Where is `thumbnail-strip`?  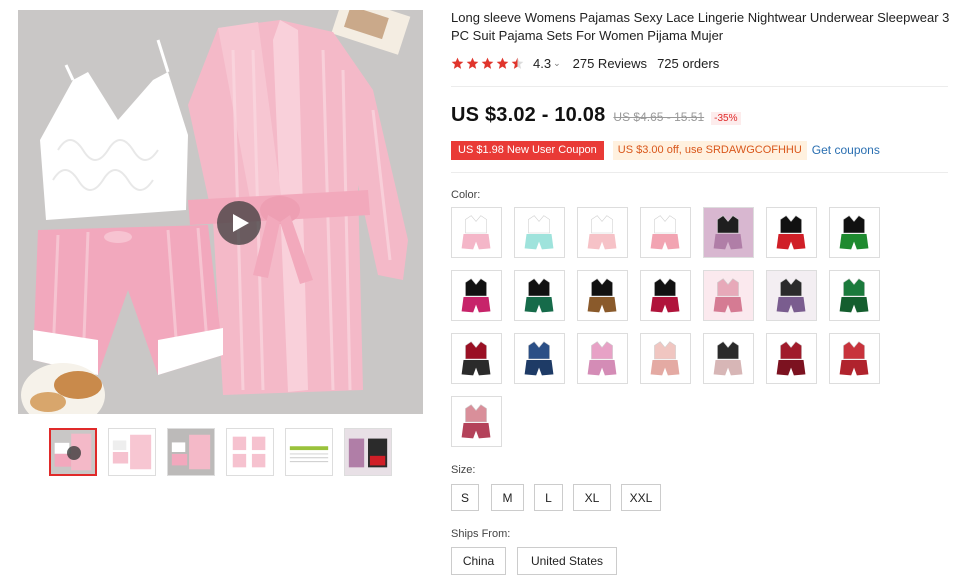
thumbnail-strip is located at coordinates (221, 453).